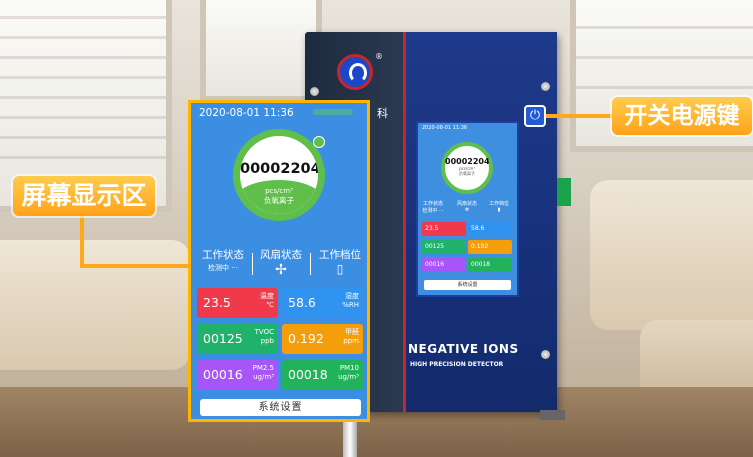  I want to click on pm10-value: 00018, so click(308, 374).